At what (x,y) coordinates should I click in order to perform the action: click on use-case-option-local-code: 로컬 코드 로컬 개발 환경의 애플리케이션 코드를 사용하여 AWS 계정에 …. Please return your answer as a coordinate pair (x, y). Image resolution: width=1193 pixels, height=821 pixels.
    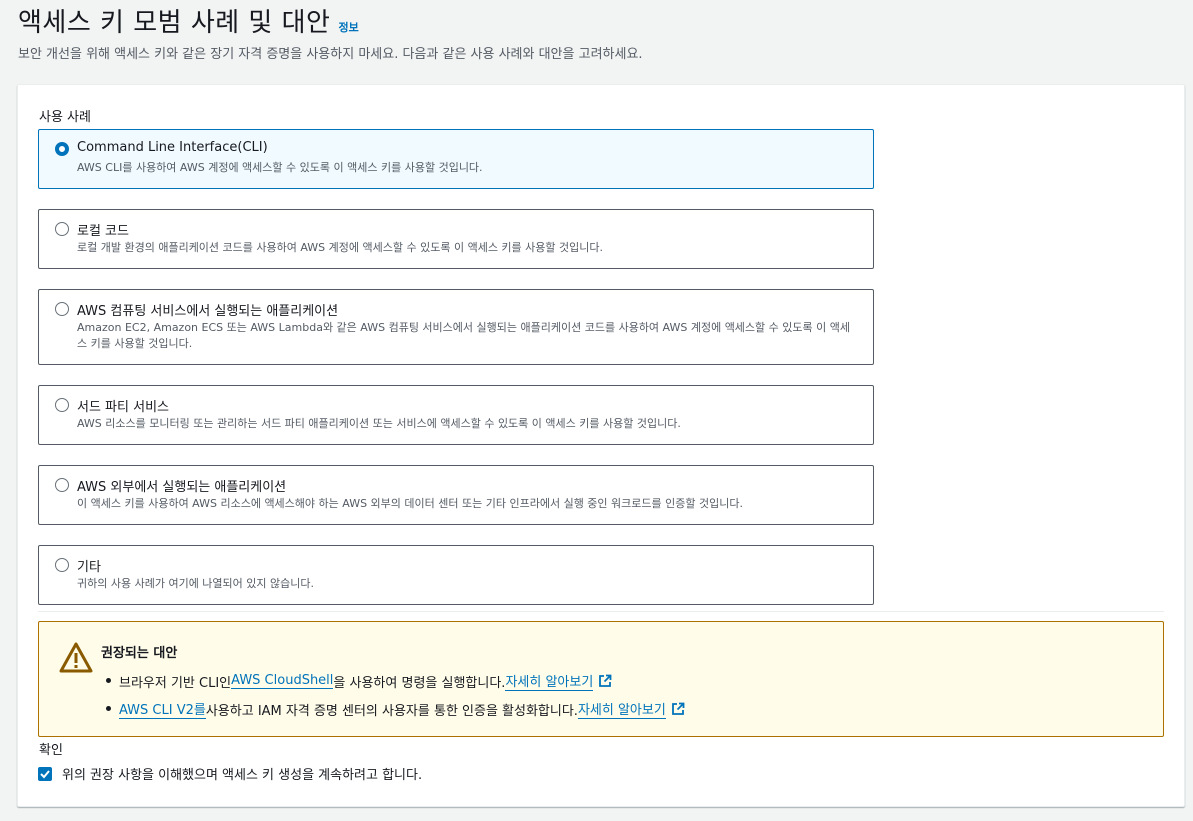
    Looking at the image, I should click on (456, 239).